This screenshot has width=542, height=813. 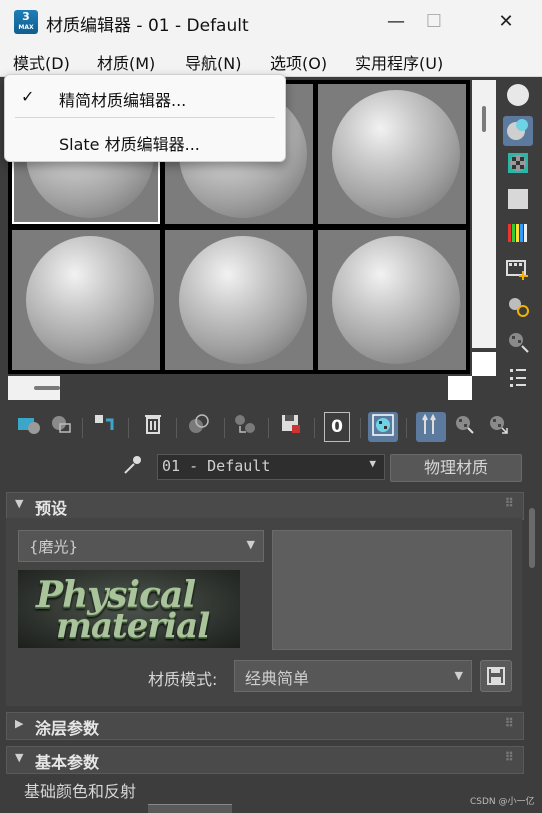 What do you see at coordinates (353, 676) in the screenshot?
I see `material-mode-dropdown: 经典简单 ▼` at bounding box center [353, 676].